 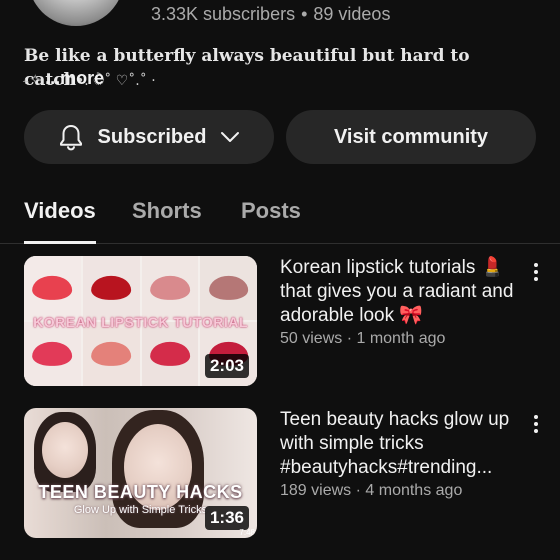 I want to click on active-tab-indicator, so click(x=60, y=242).